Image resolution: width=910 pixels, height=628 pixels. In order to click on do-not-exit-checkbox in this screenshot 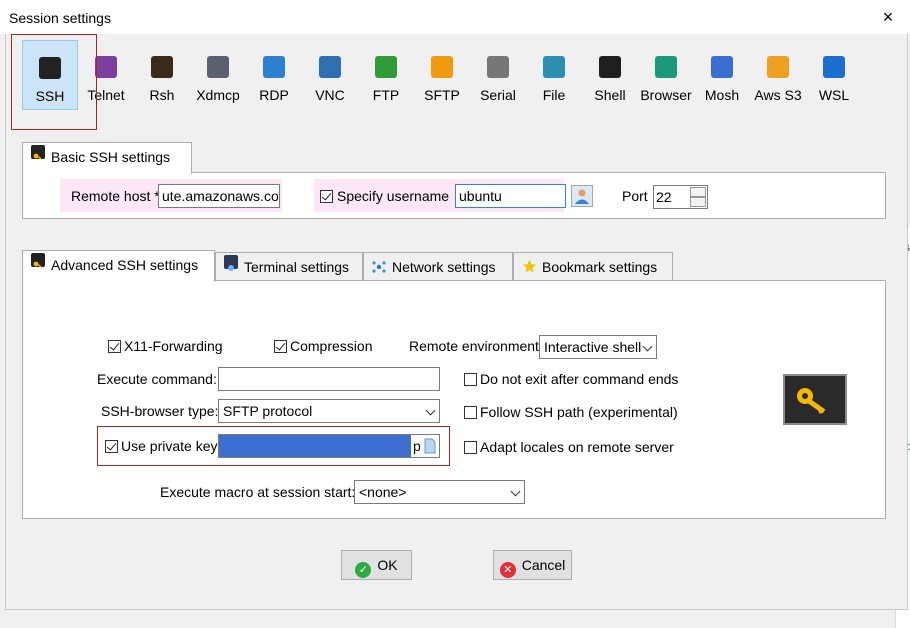, I will do `click(470, 379)`.